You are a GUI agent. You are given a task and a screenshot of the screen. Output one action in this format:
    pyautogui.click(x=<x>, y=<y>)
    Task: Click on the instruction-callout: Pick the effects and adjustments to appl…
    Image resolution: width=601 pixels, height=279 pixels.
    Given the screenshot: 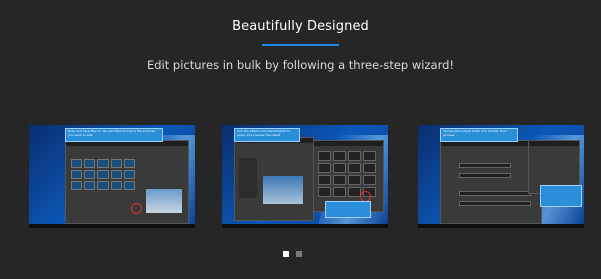 What is the action you would take?
    pyautogui.click(x=267, y=135)
    